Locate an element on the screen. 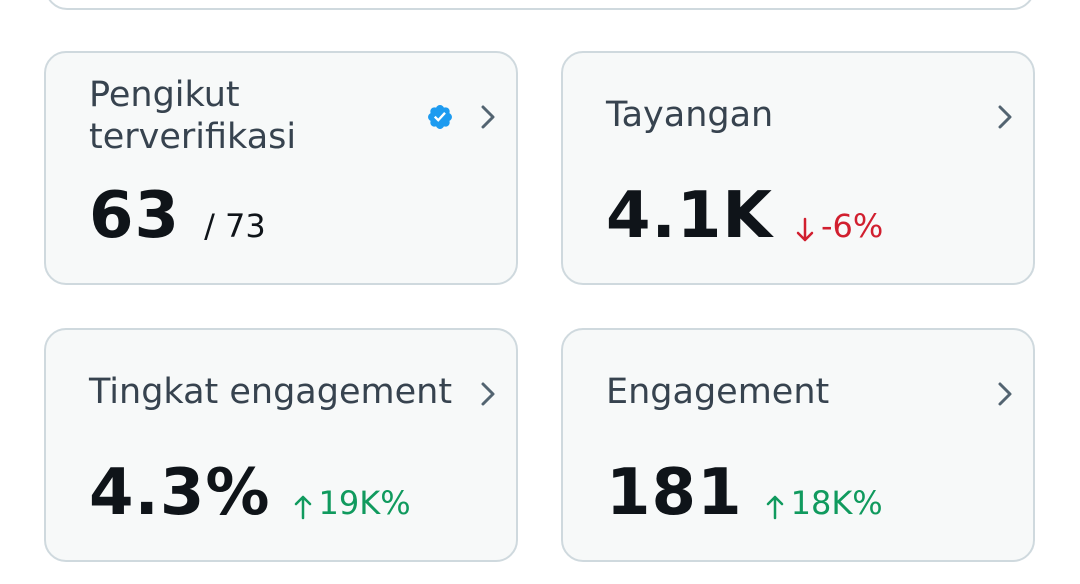 Image resolution: width=1080 pixels, height=584 pixels. metric-row: 4.3% 19K% is located at coordinates (250, 493).